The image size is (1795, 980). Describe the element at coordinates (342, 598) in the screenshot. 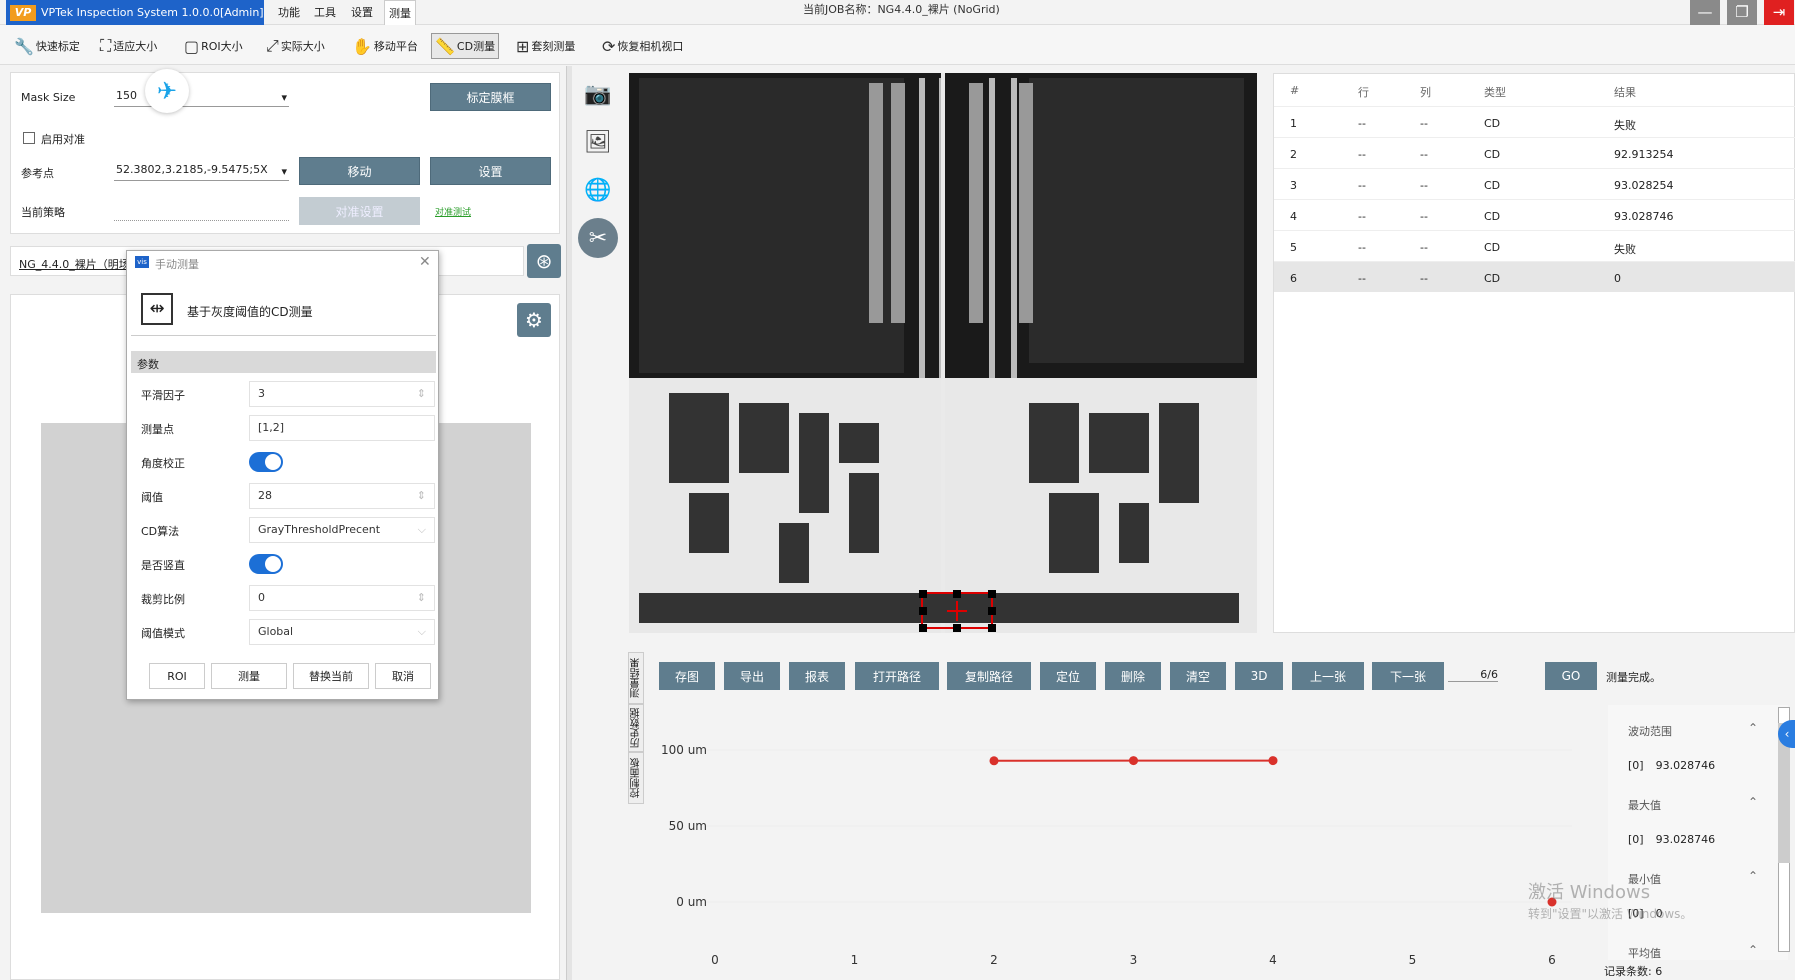

I see `param-spin-input: 0 ⇕` at that location.